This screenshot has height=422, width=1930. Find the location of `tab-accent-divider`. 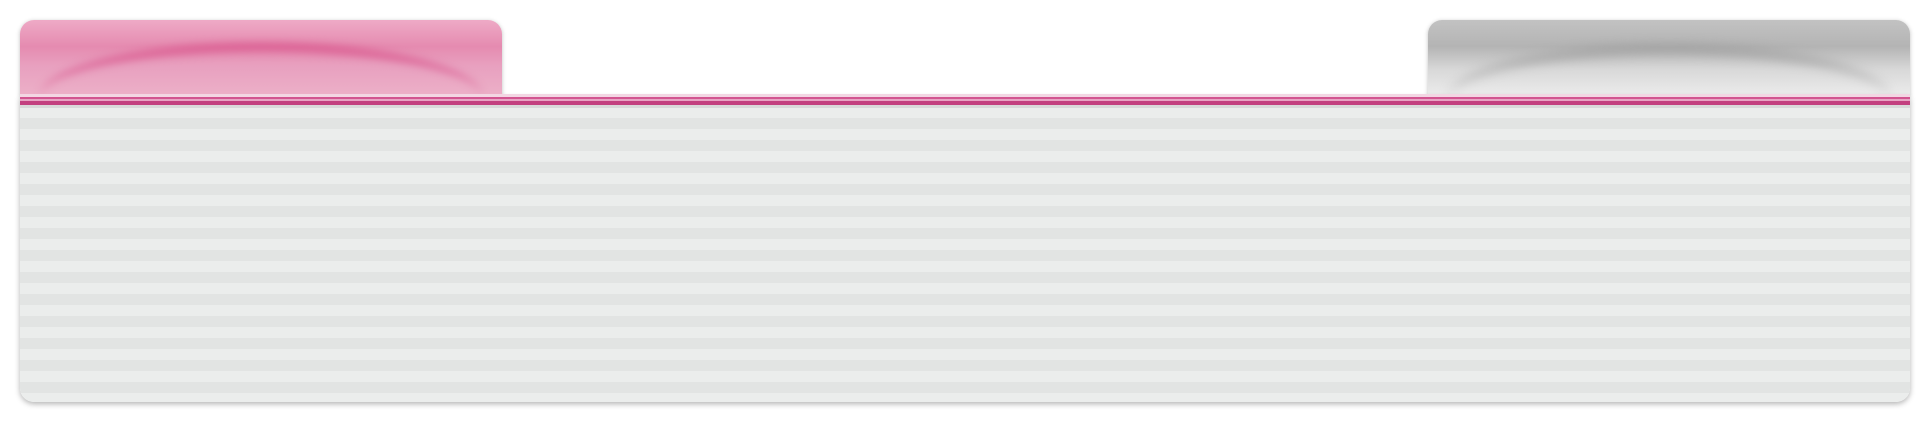

tab-accent-divider is located at coordinates (965, 101).